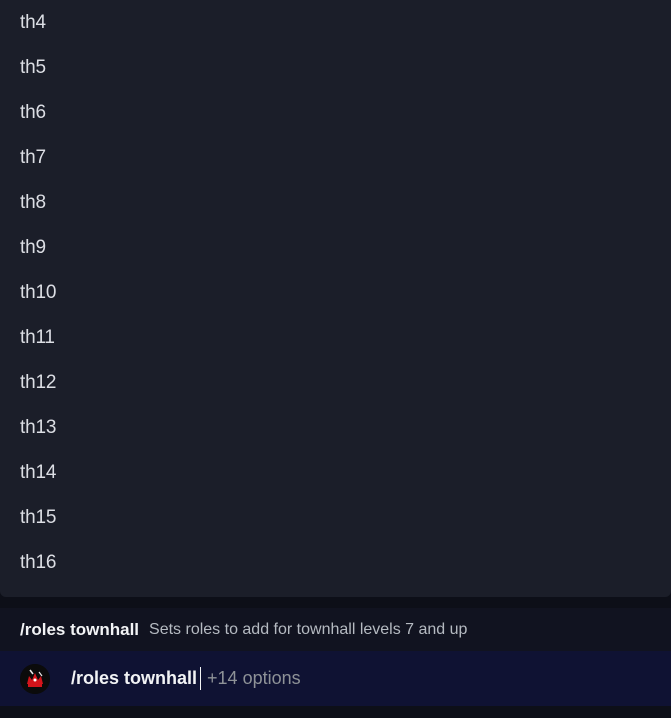 This screenshot has height=718, width=671. Describe the element at coordinates (335, 712) in the screenshot. I see `bottom-strip` at that location.